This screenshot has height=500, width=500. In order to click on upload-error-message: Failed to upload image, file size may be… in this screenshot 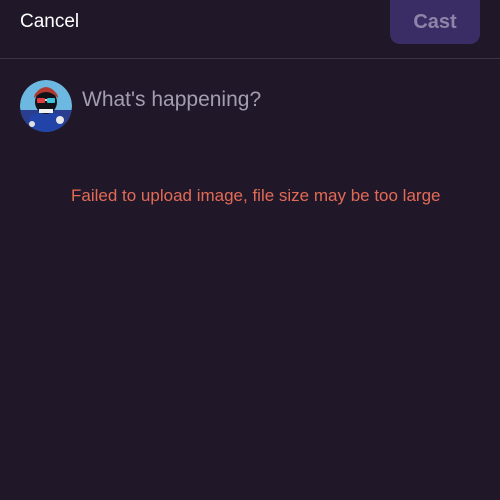, I will do `click(256, 195)`.